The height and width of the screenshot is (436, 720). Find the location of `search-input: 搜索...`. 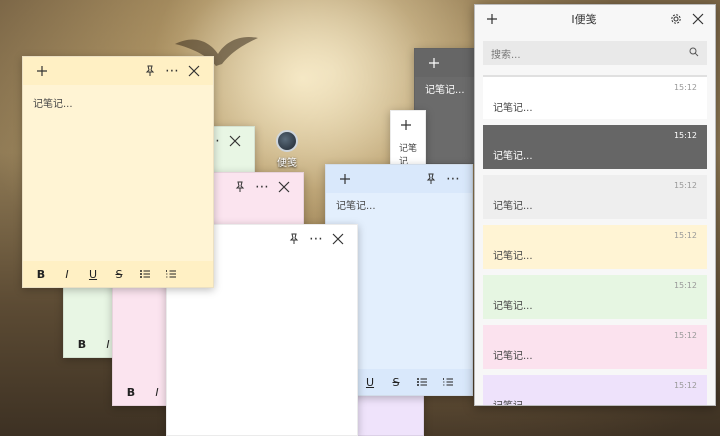

search-input: 搜索... is located at coordinates (595, 53).